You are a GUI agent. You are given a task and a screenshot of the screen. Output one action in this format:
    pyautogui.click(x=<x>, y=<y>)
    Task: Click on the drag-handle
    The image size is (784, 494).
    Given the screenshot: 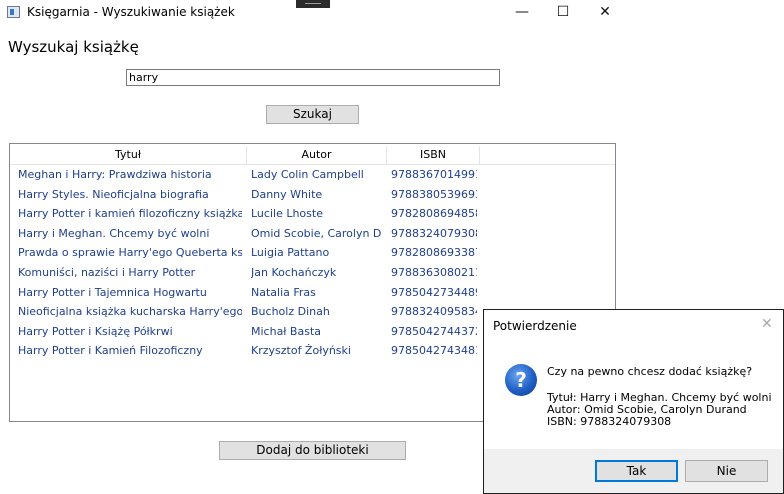 What is the action you would take?
    pyautogui.click(x=313, y=4)
    